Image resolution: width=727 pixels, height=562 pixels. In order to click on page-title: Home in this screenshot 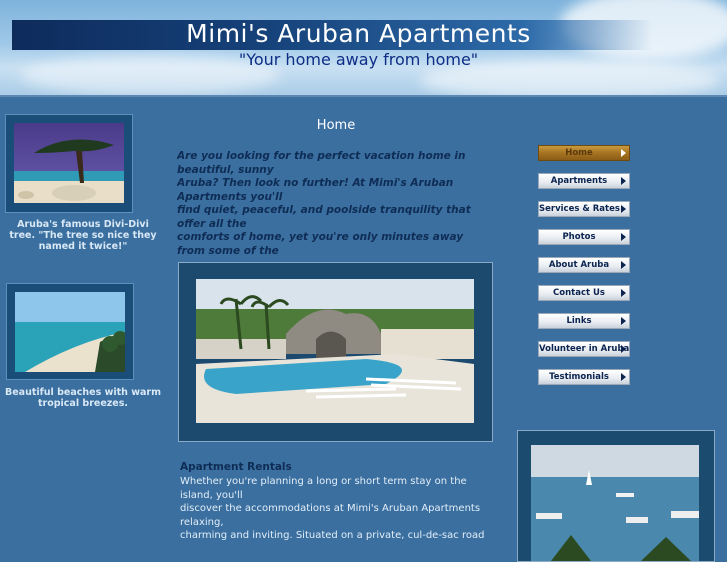, I will do `click(336, 125)`.